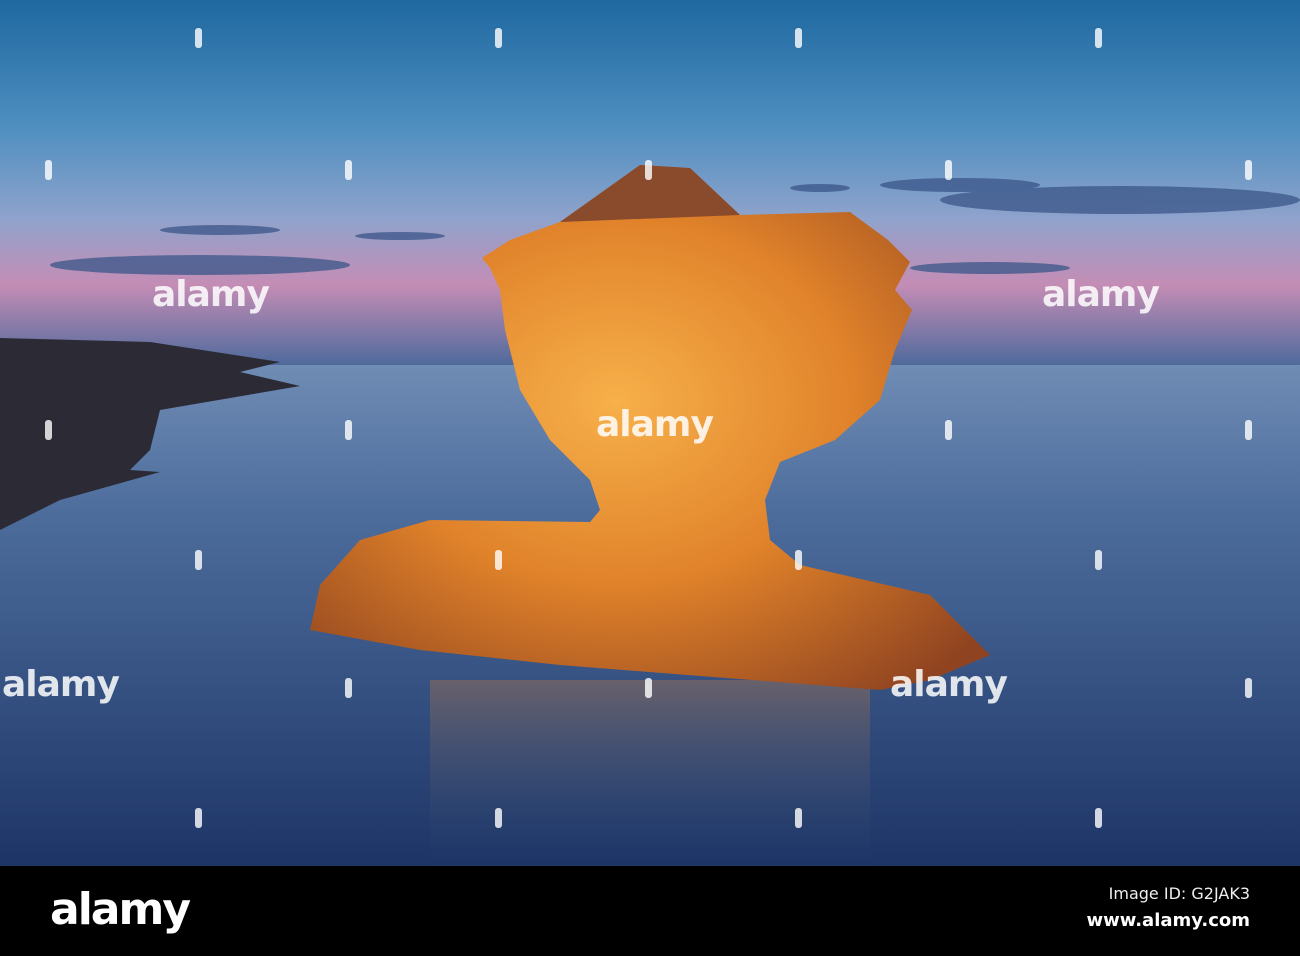  Describe the element at coordinates (1168, 920) in the screenshot. I see `site-url: www.alamy.com` at that location.